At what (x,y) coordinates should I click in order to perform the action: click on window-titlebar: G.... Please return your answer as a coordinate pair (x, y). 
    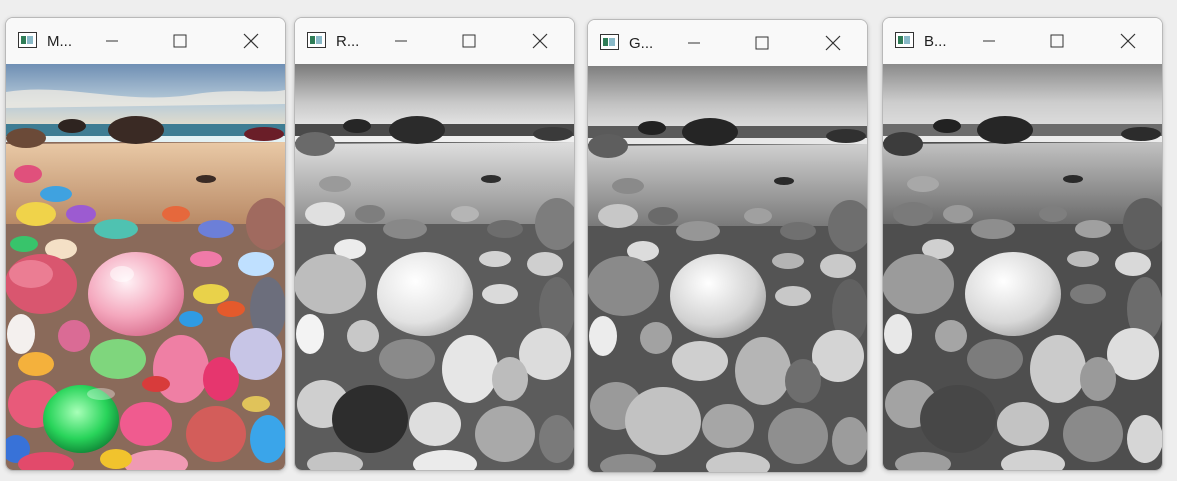
    Looking at the image, I should click on (727, 43).